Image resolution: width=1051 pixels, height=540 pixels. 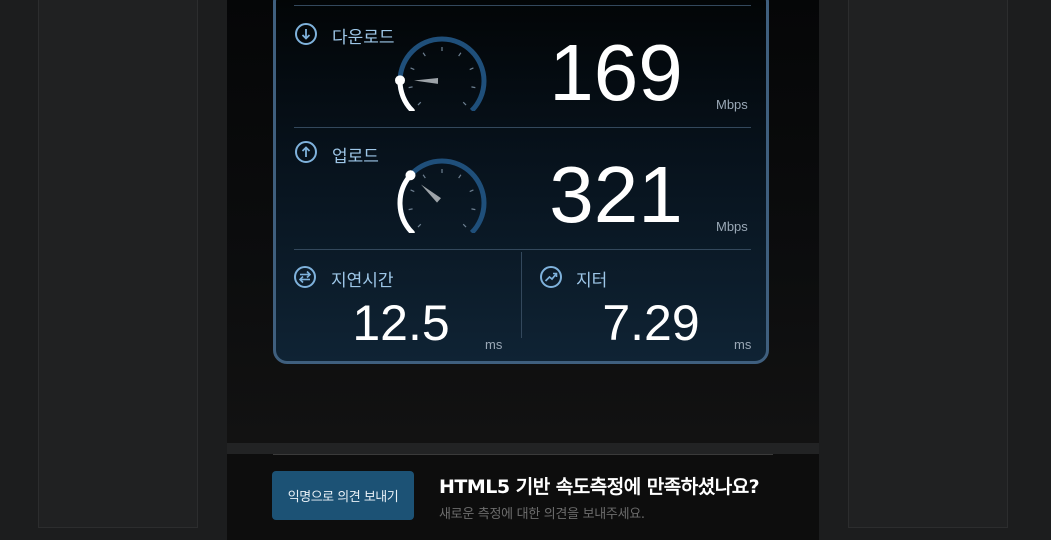 I want to click on download-label: 다운로드, so click(x=363, y=38).